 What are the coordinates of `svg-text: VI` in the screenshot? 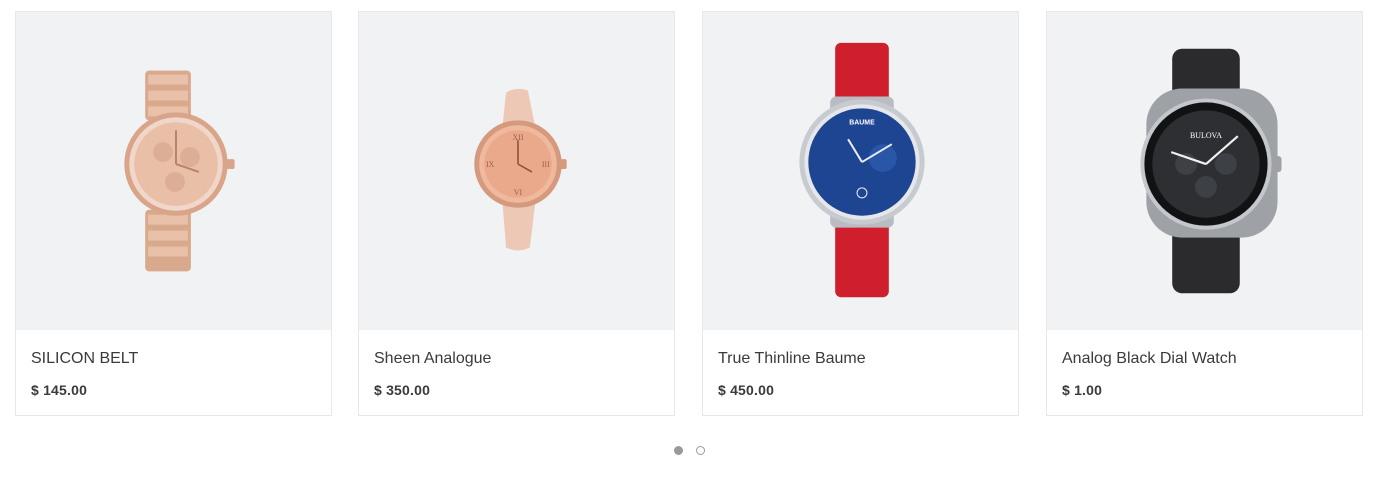 It's located at (518, 192).